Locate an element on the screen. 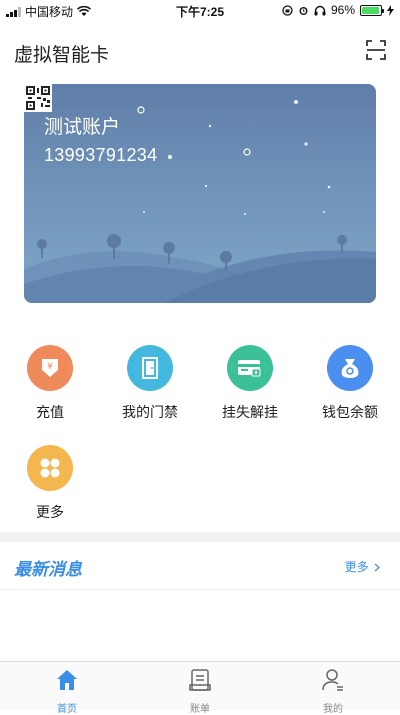 The width and height of the screenshot is (400, 715). app-header: 虚拟智能卡 is located at coordinates (200, 49).